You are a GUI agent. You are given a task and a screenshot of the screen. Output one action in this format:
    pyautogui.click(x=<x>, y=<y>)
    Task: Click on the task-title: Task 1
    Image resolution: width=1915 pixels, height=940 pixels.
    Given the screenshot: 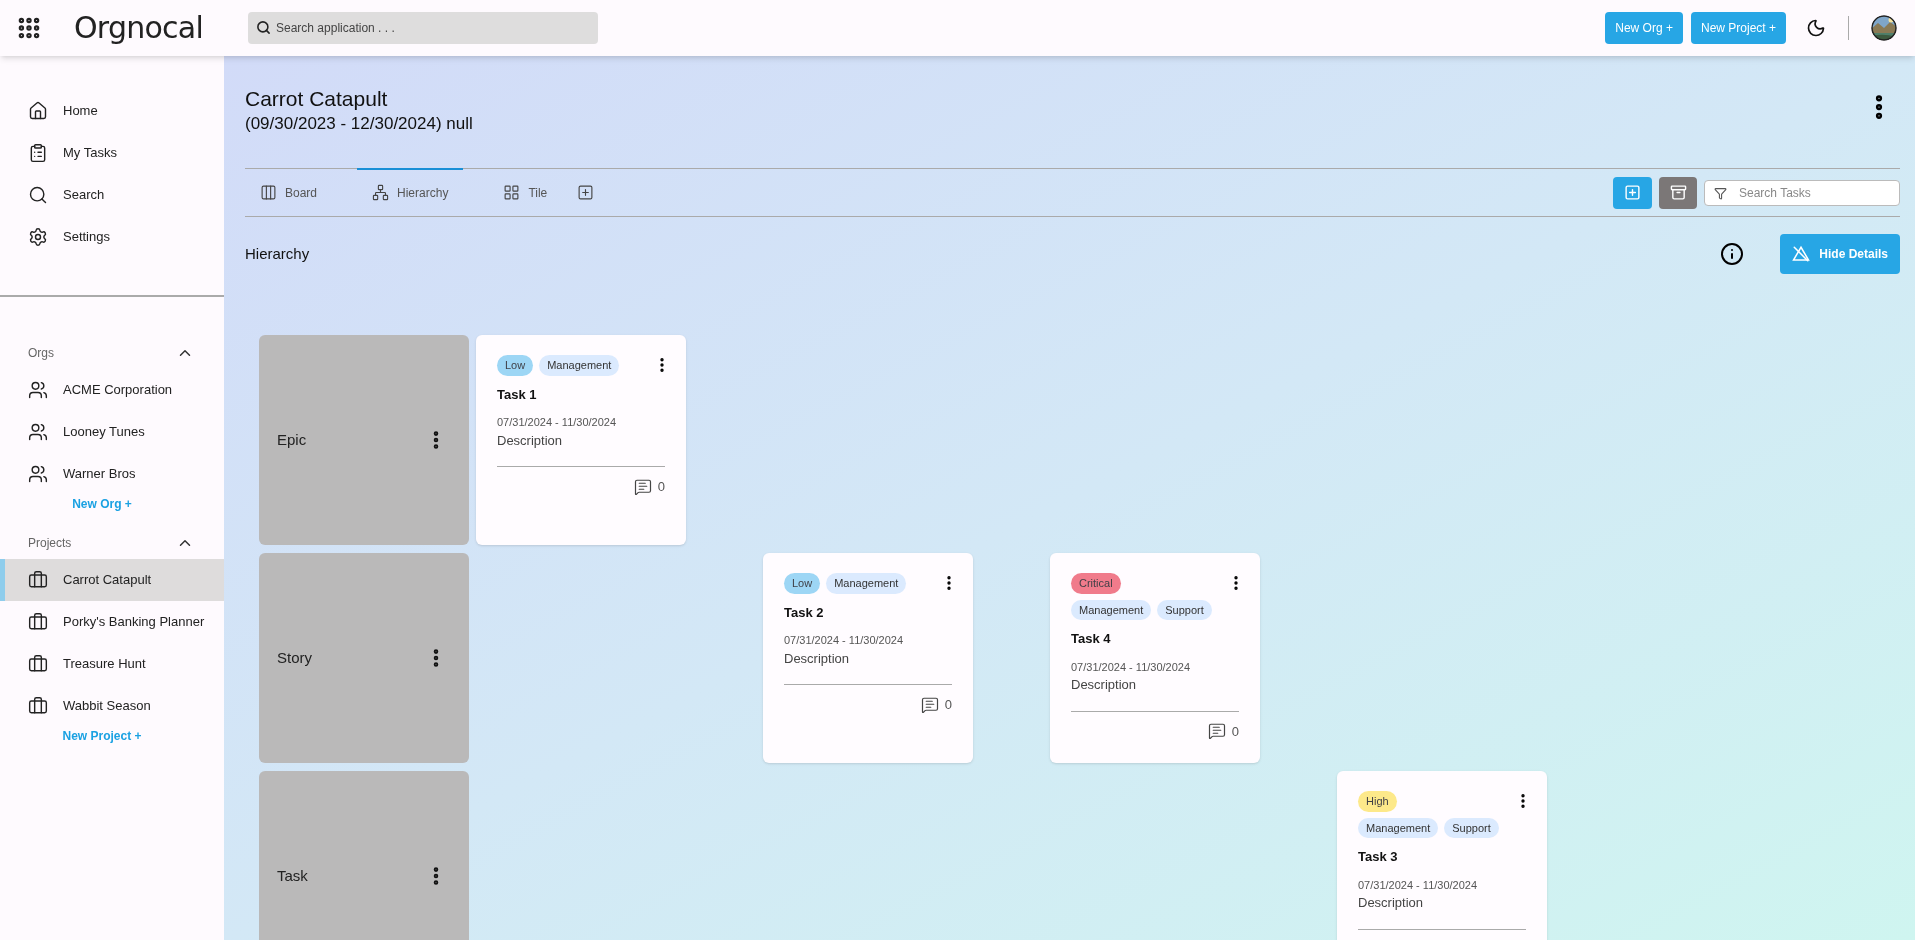 What is the action you would take?
    pyautogui.click(x=517, y=394)
    